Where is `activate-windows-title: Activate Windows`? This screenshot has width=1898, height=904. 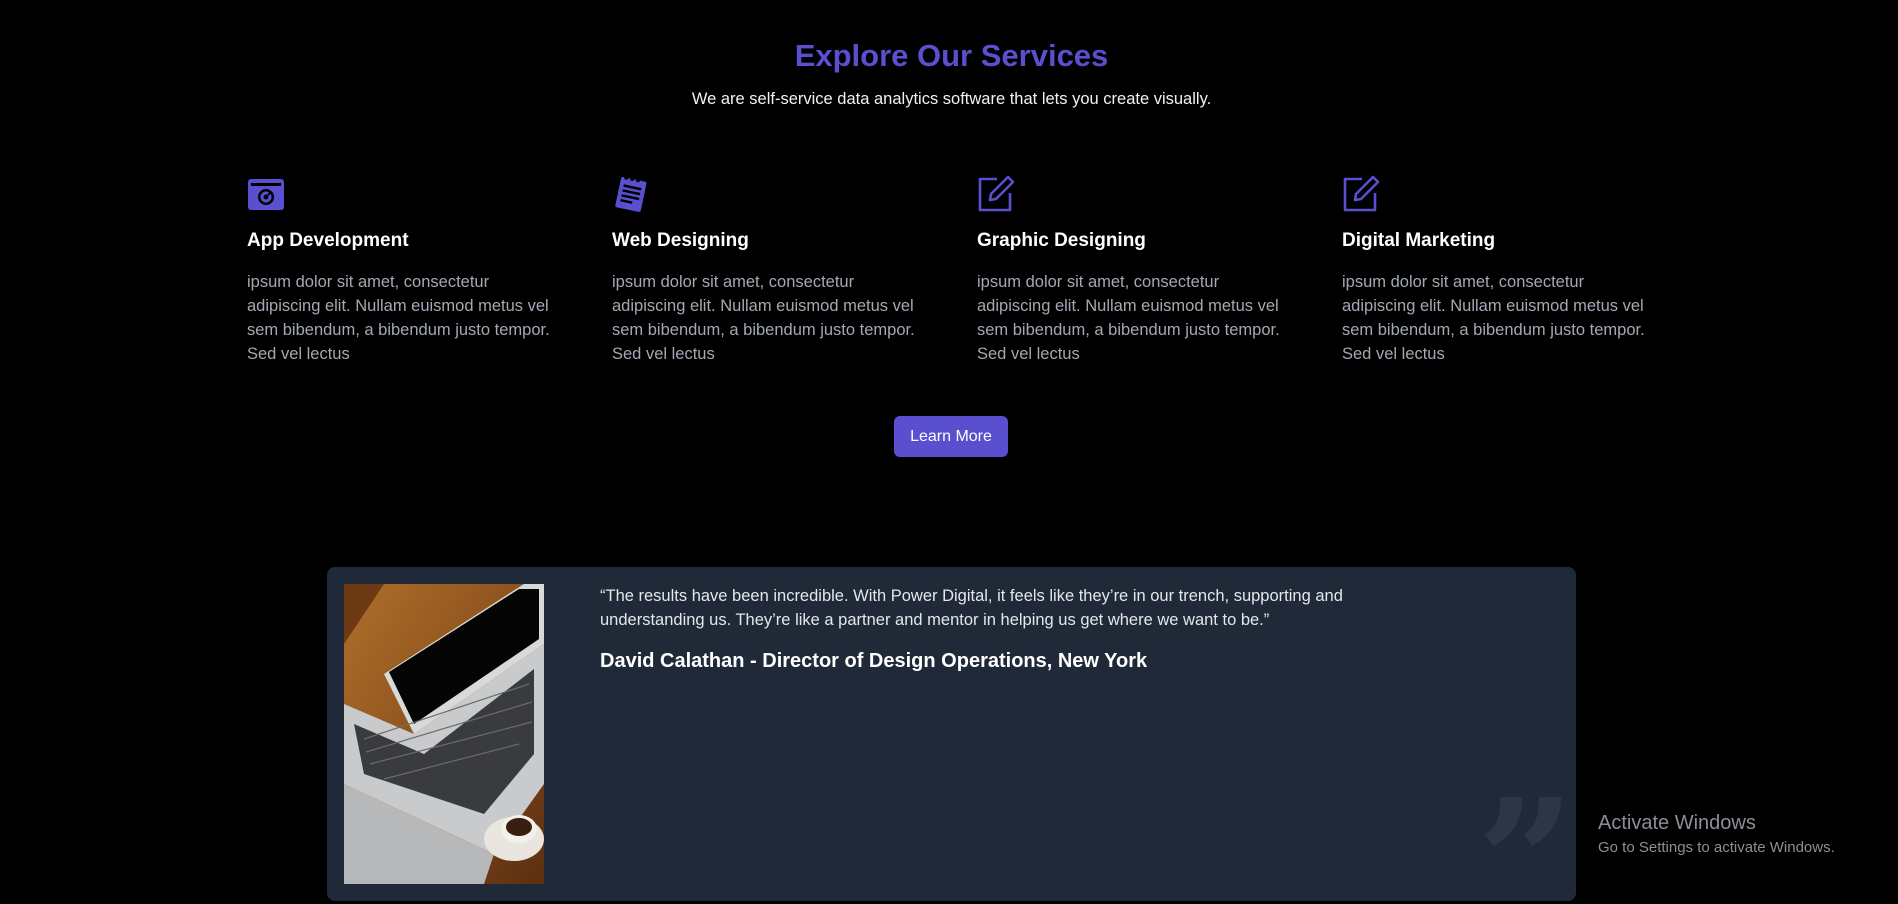 activate-windows-title: Activate Windows is located at coordinates (1677, 823).